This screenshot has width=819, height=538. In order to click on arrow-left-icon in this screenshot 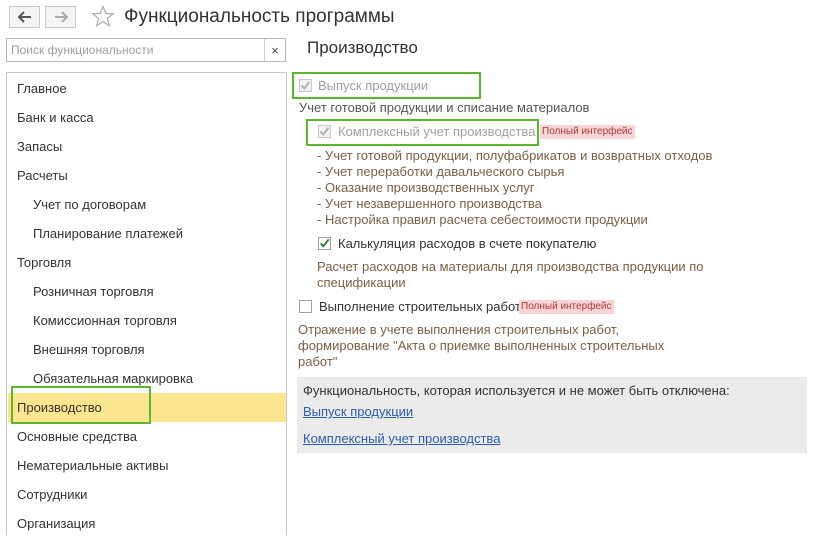, I will do `click(24, 17)`.